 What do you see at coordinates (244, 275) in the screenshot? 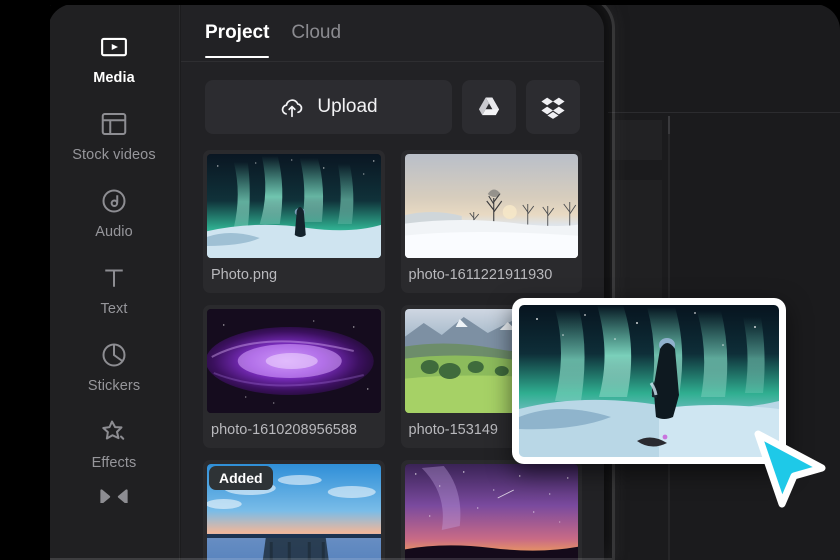
I see `media-card-name: Photo.png` at bounding box center [244, 275].